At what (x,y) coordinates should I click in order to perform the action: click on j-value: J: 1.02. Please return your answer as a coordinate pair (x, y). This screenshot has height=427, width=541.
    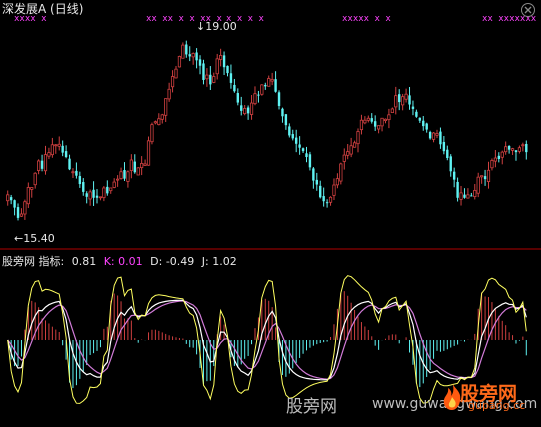
    Looking at the image, I should click on (219, 261).